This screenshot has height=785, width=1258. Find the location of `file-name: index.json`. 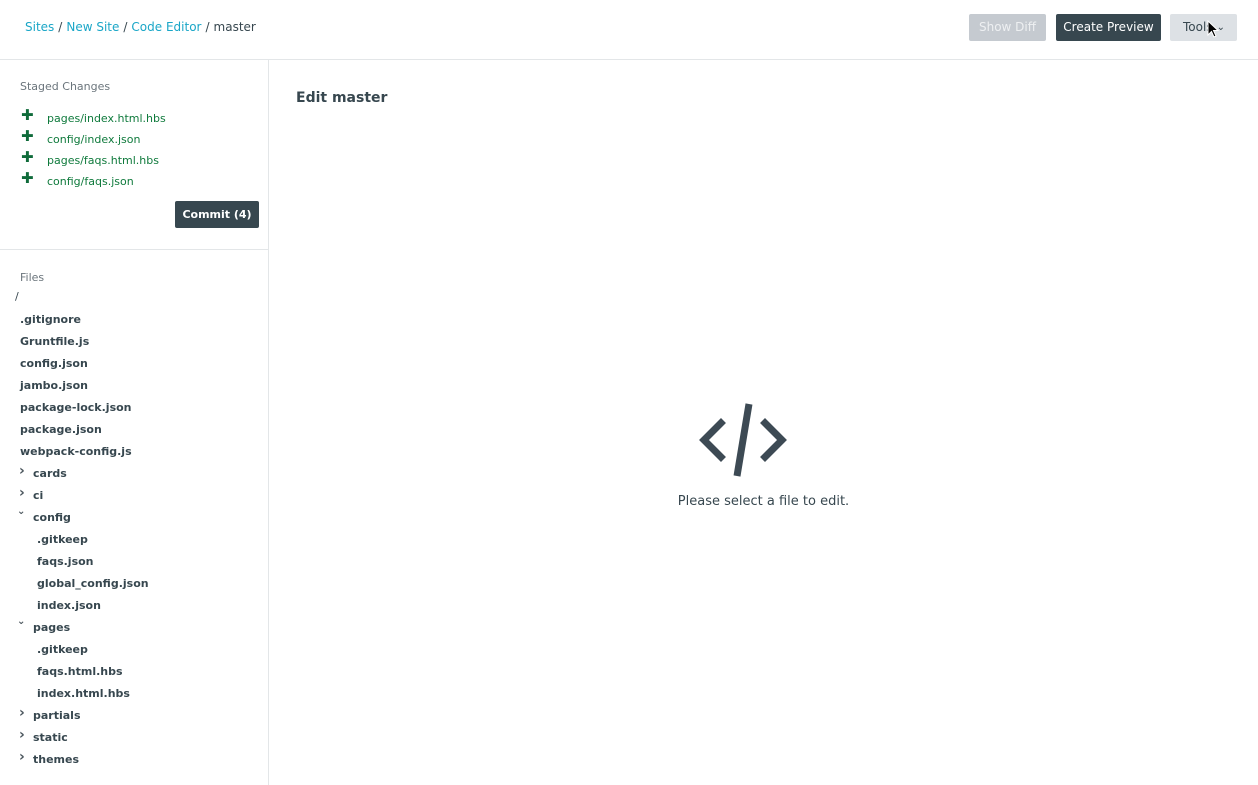

file-name: index.json is located at coordinates (69, 605).